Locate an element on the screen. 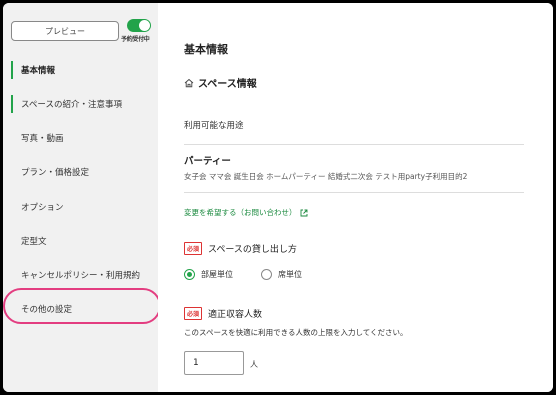 The width and height of the screenshot is (556, 395). sidebar-item-templates: 定型文 is located at coordinates (80, 241).